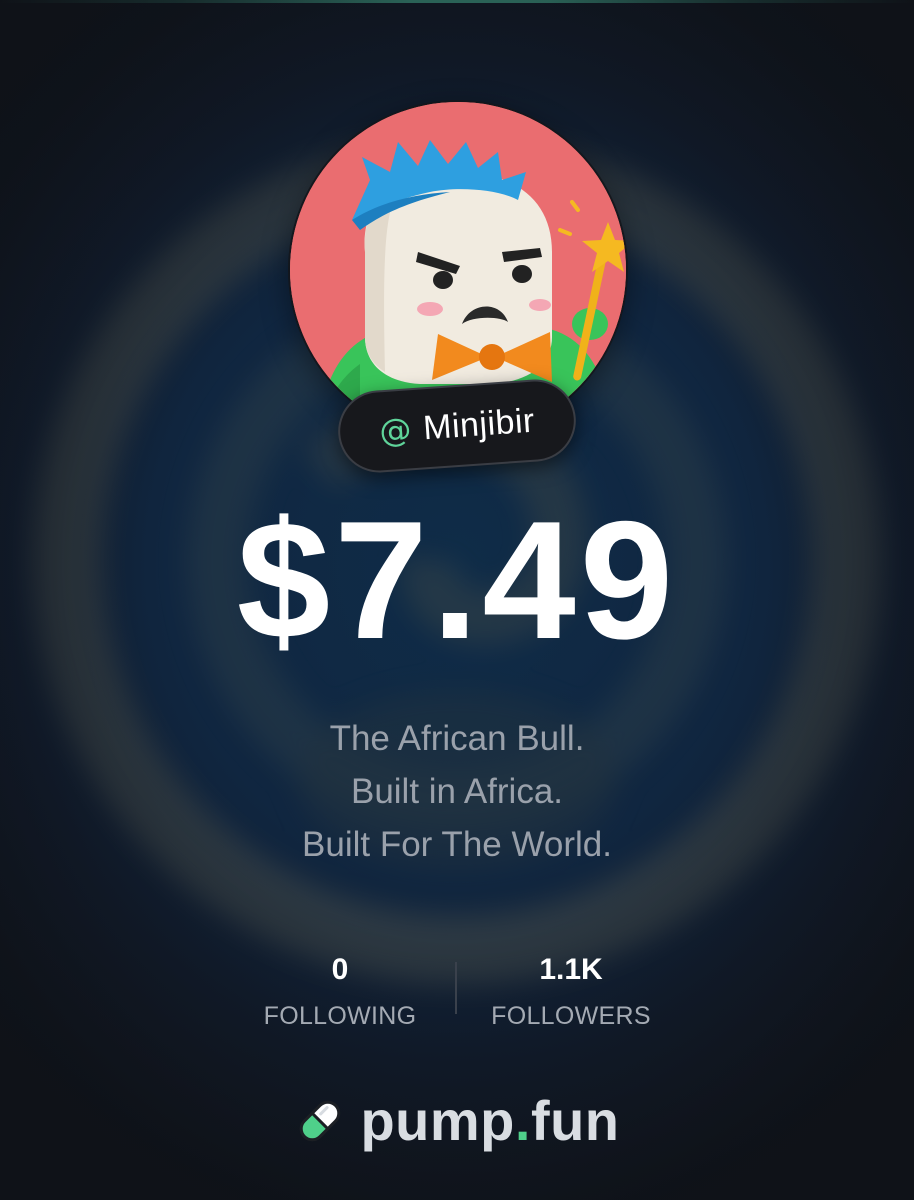  What do you see at coordinates (457, 844) in the screenshot?
I see `bio-line: Built For The World.` at bounding box center [457, 844].